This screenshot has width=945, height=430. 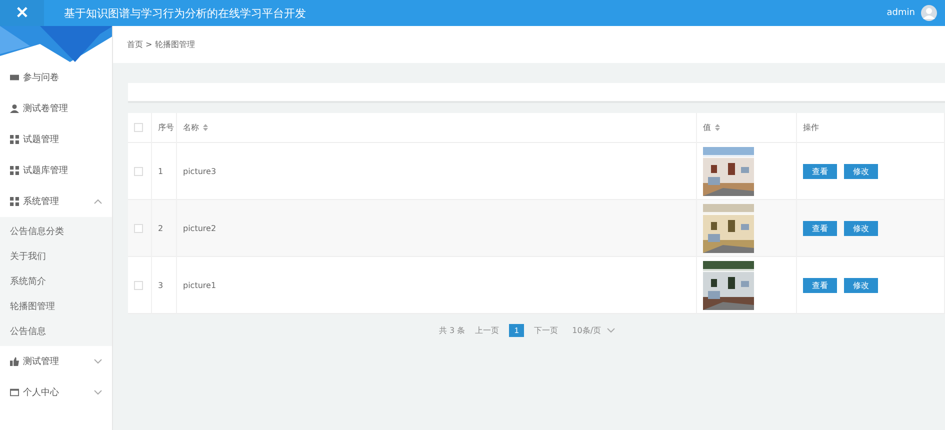 I want to click on sidebar-item: 试题库管理, so click(x=56, y=170).